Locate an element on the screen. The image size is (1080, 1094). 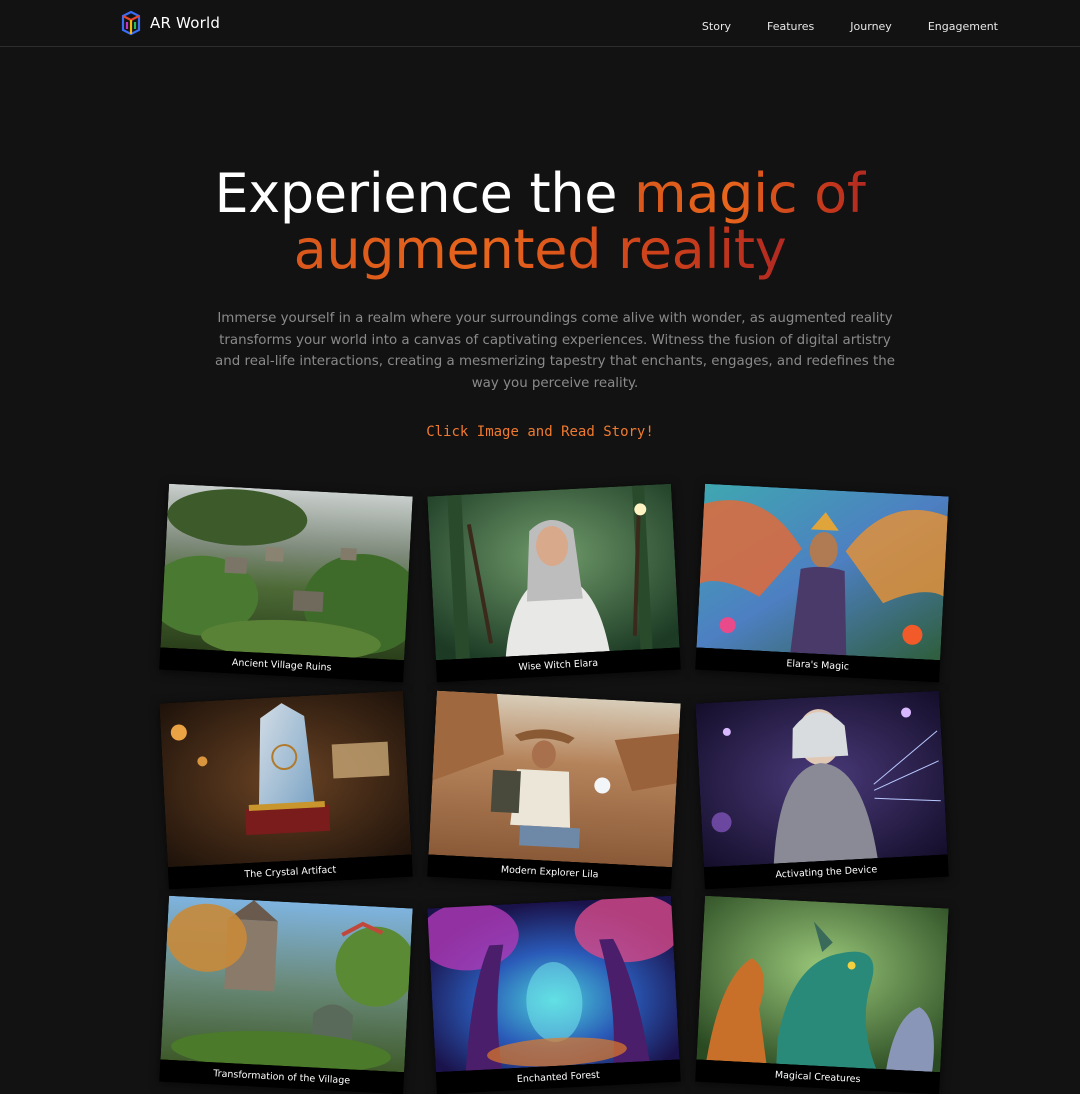
gallery-card-elaras-magic: Elara's Magic is located at coordinates (822, 583).